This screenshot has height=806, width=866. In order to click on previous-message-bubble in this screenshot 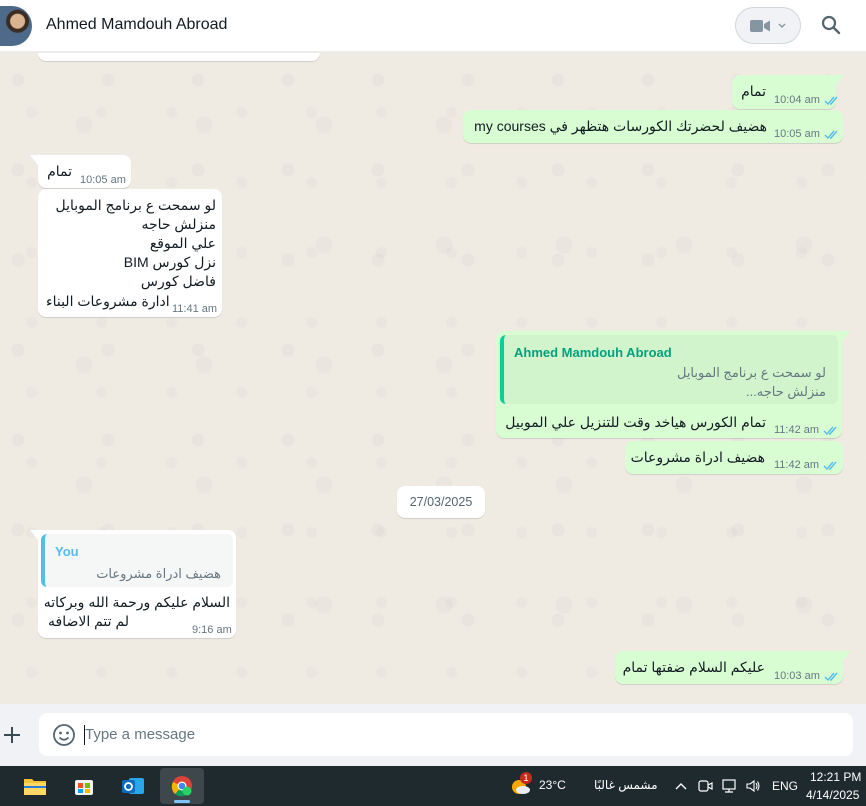, I will do `click(179, 57)`.